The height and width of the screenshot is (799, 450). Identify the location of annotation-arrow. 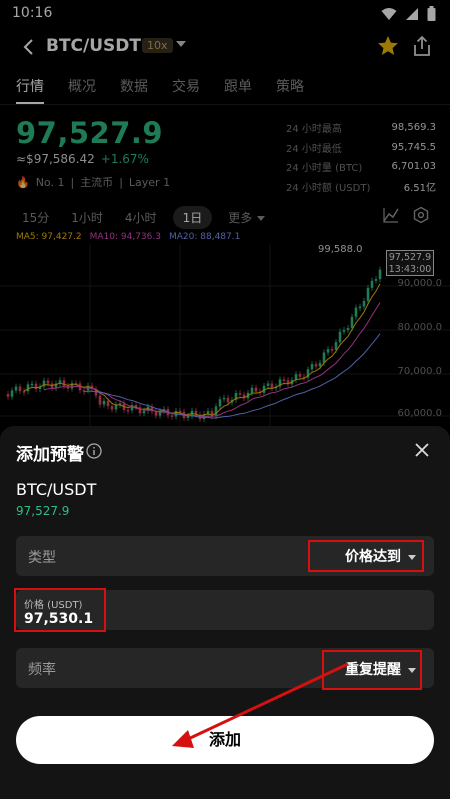
(260, 705).